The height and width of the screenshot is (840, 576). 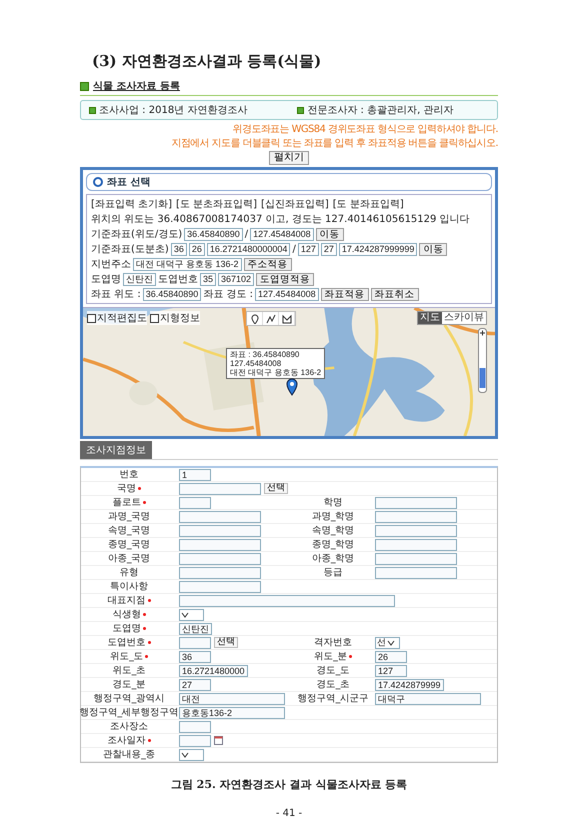 I want to click on info-text: 조사사업 : 2018년 자연환경조사, so click(x=173, y=110).